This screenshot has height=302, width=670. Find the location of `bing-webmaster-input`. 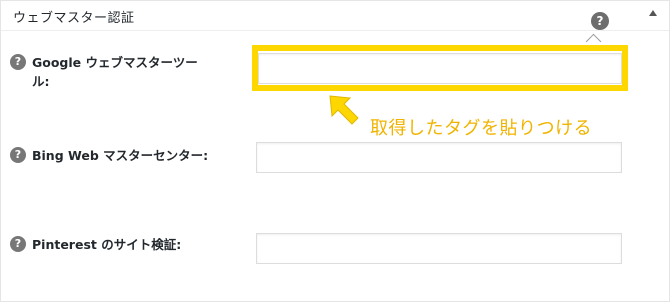

bing-webmaster-input is located at coordinates (439, 157).